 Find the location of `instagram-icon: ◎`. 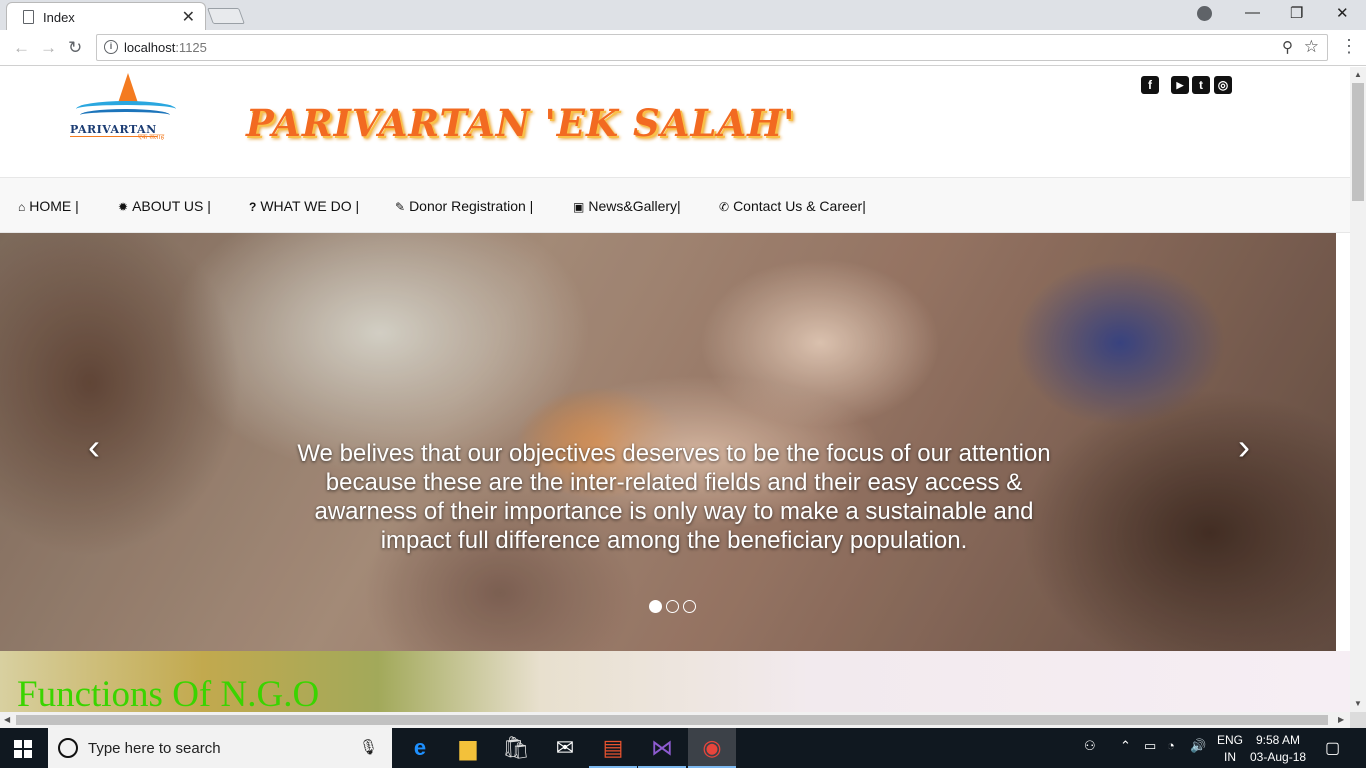

instagram-icon: ◎ is located at coordinates (1223, 85).